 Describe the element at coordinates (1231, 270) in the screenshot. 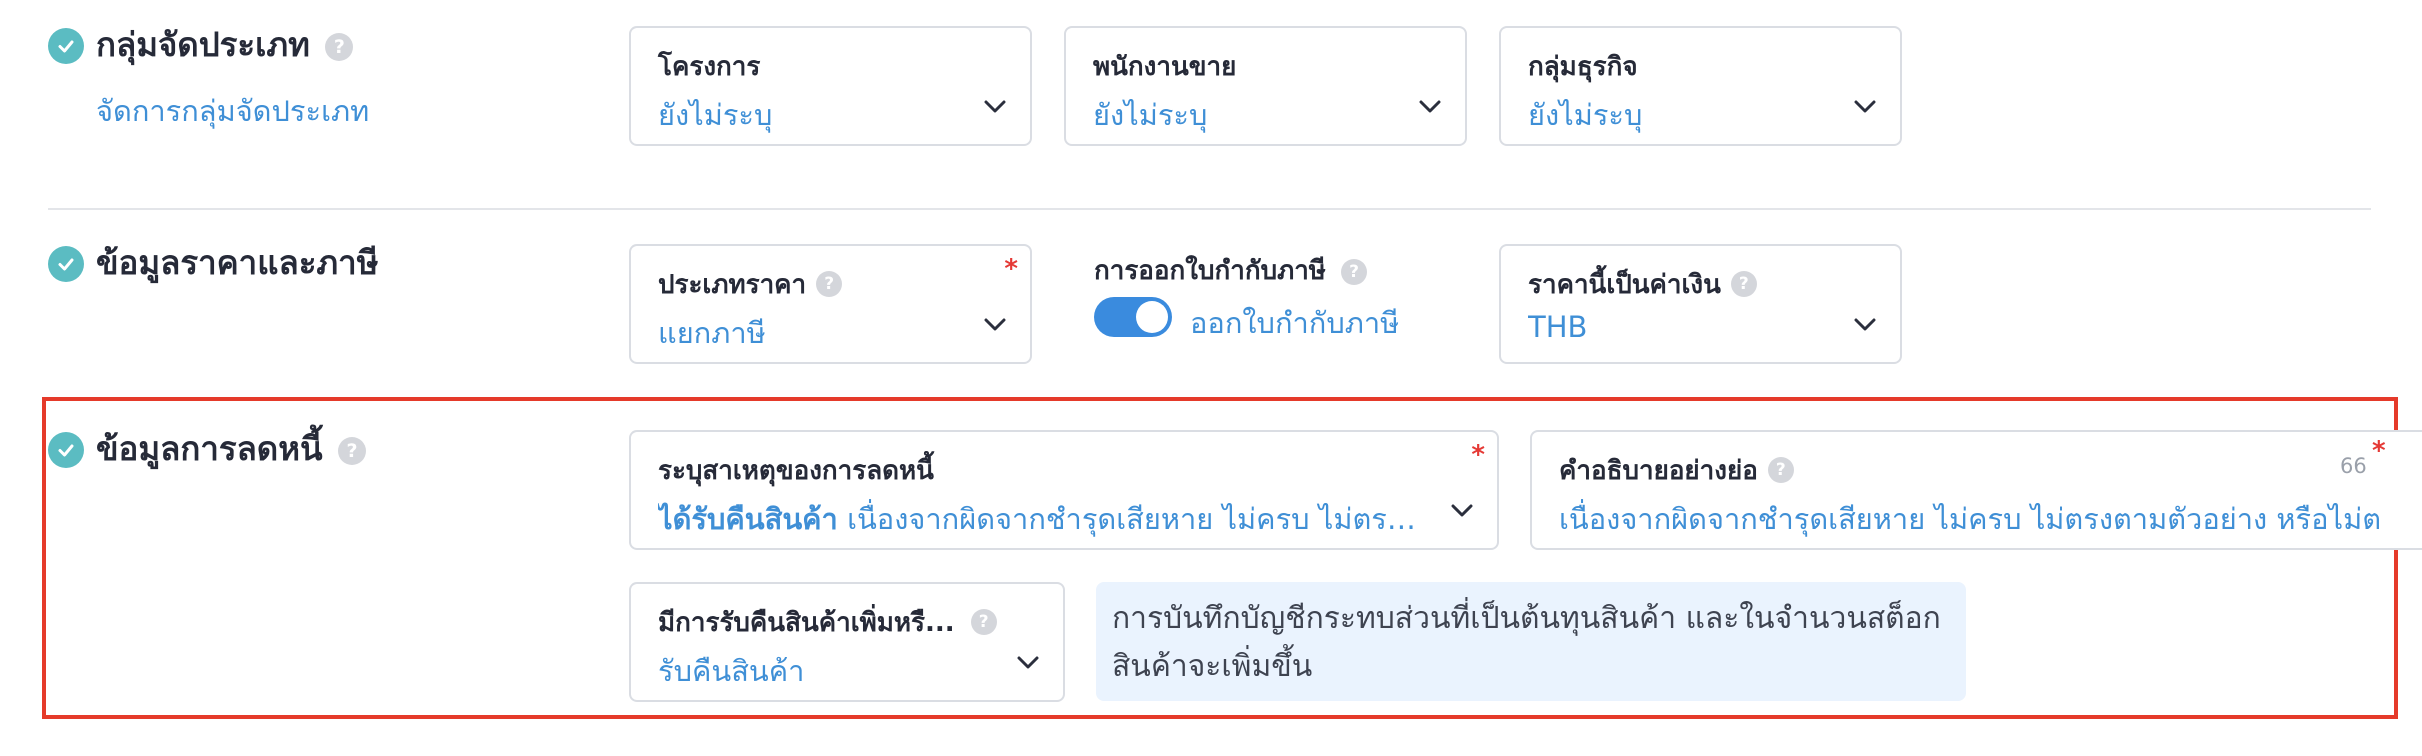

I see `tax-invoice-label: การออกใบกำกับภาษี ?` at that location.